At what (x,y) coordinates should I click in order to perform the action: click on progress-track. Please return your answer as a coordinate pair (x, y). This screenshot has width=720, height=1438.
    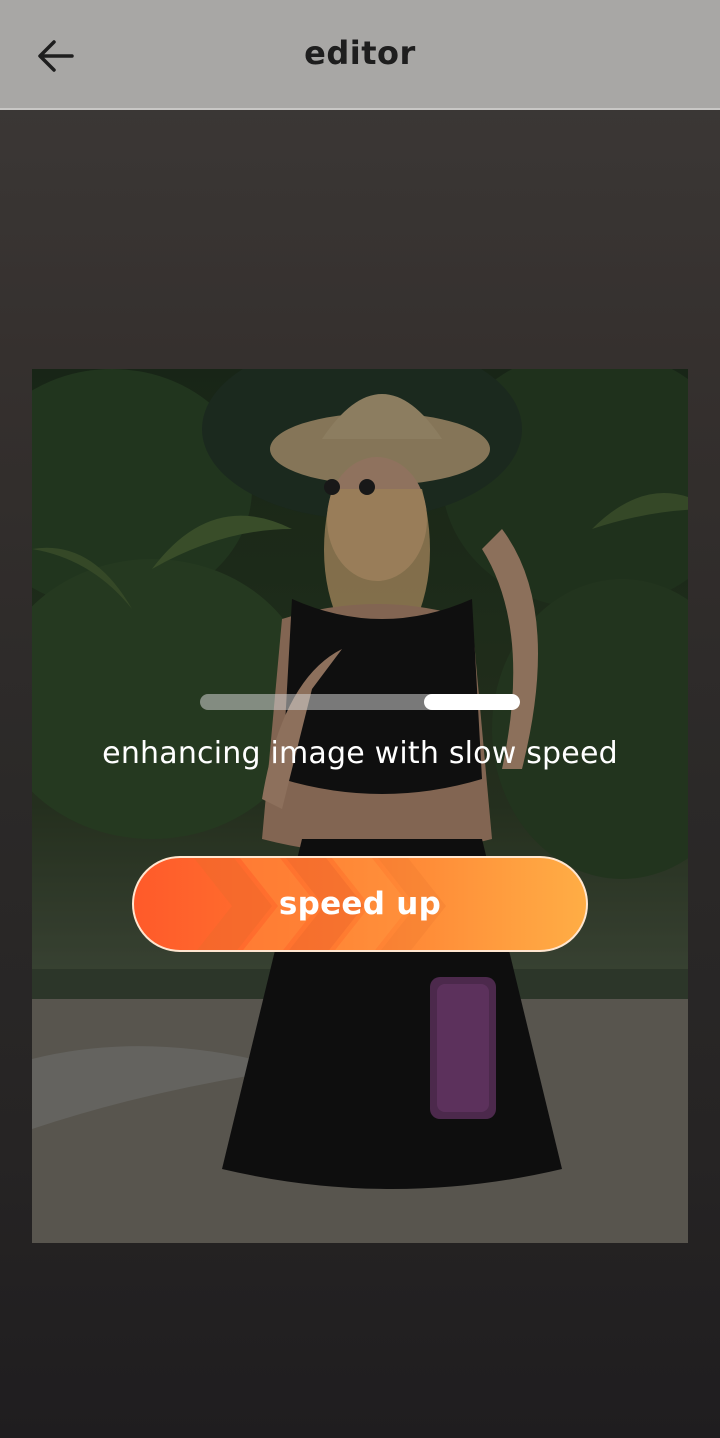
    Looking at the image, I should click on (360, 702).